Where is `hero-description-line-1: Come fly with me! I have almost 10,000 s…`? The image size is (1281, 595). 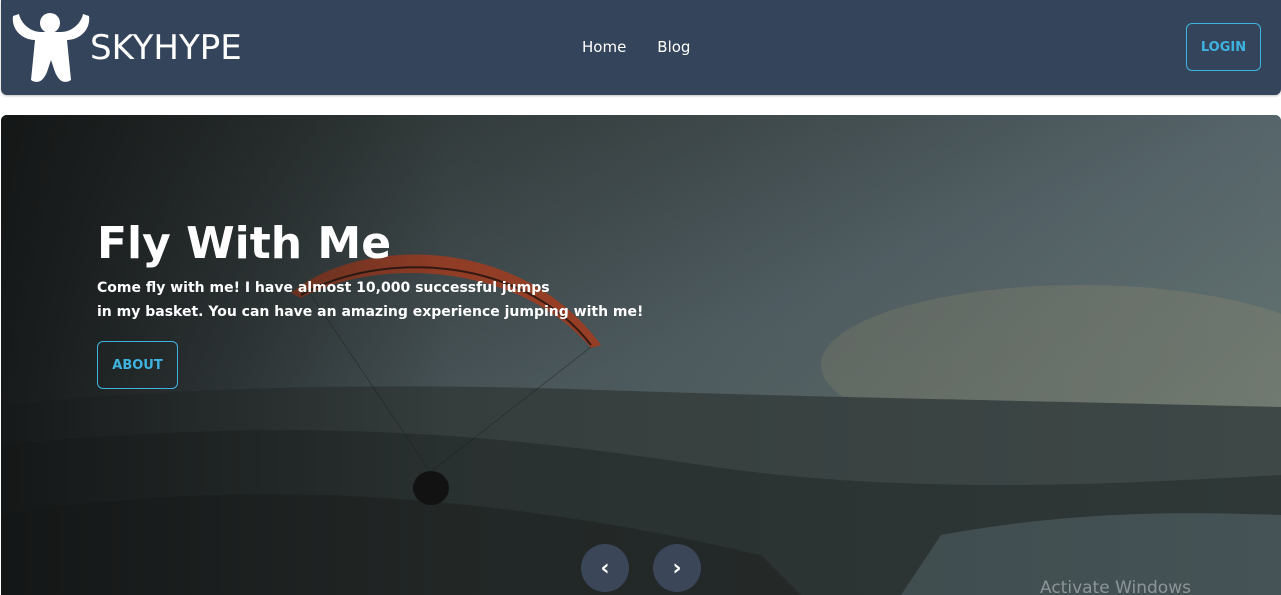
hero-description-line-1: Come fly with me! I have almost 10,000 s… is located at coordinates (323, 288).